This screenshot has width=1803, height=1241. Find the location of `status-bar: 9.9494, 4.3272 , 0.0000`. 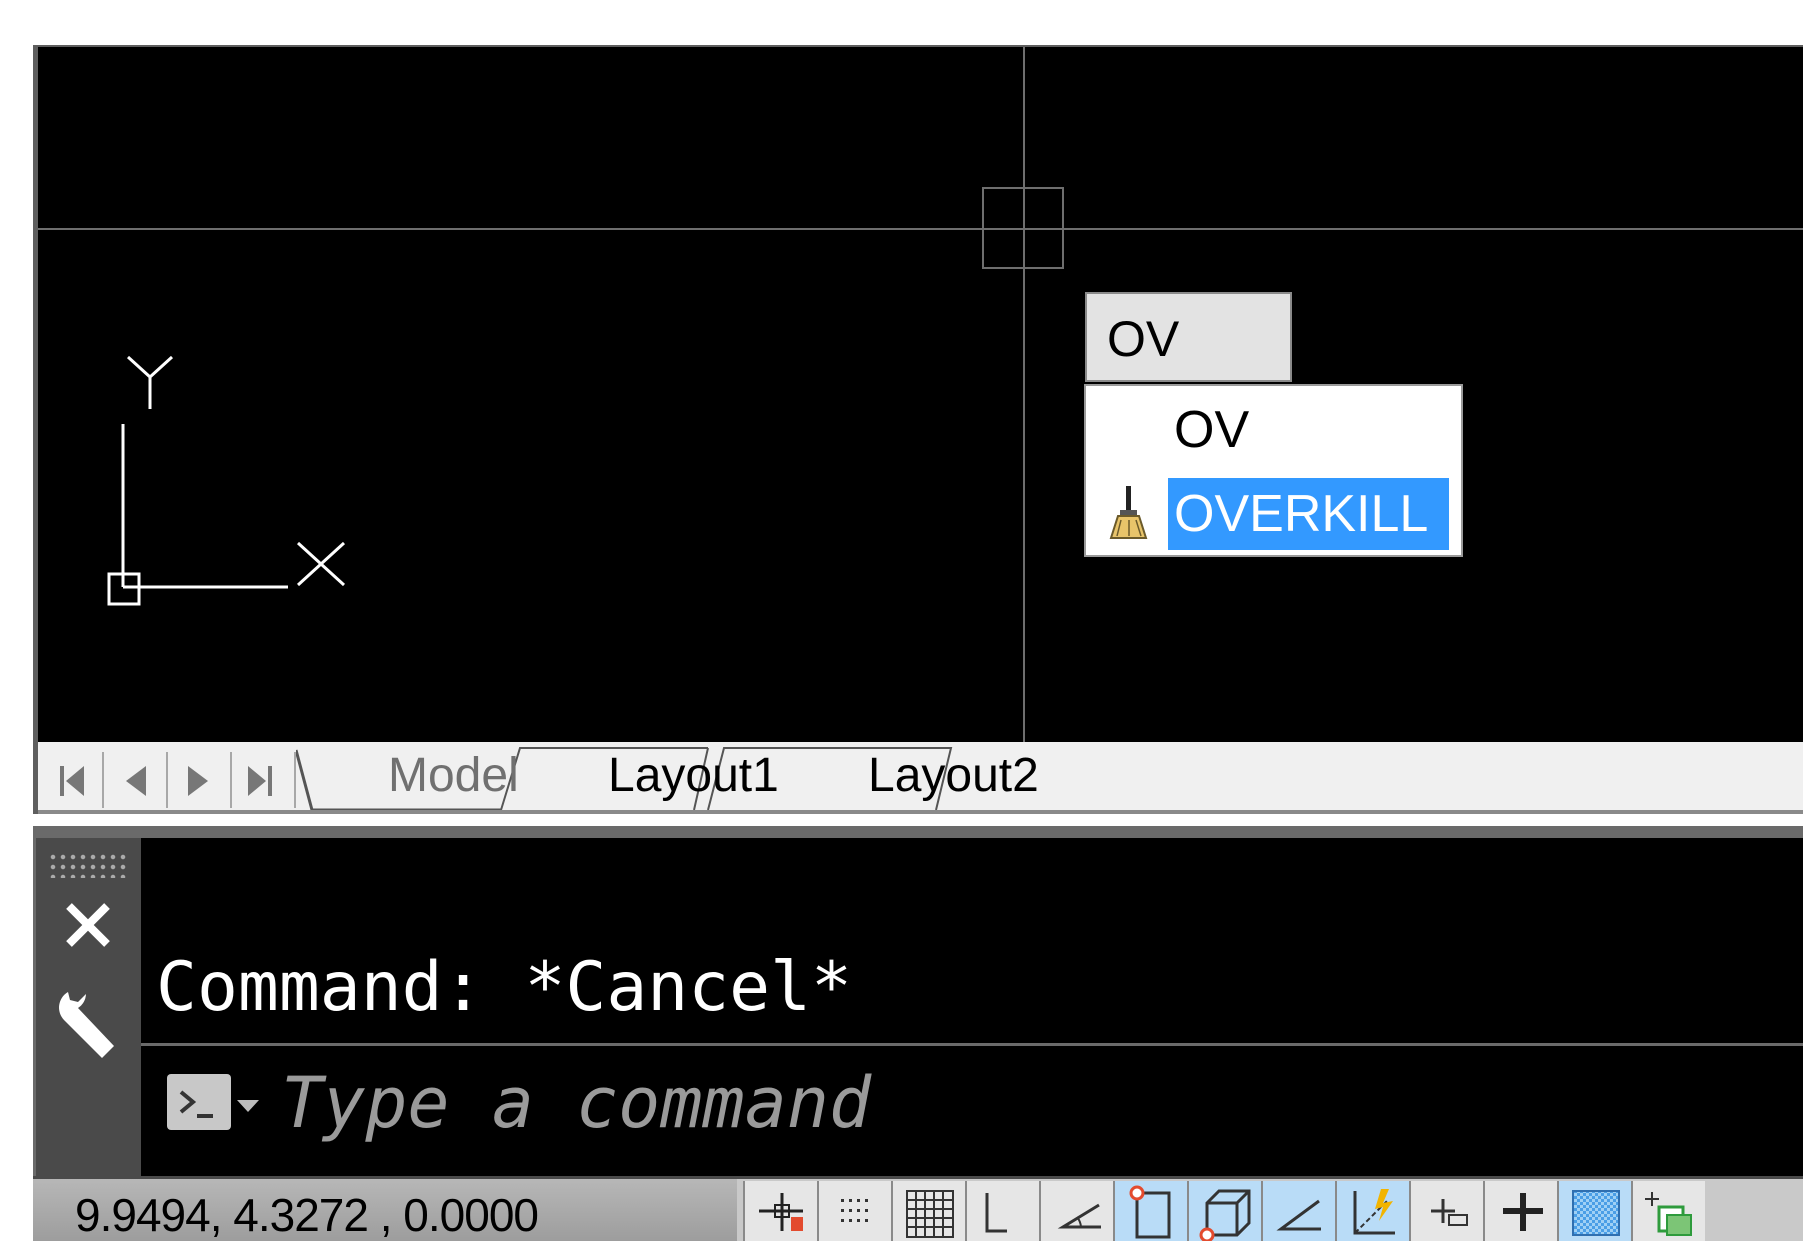

status-bar: 9.9494, 4.3272 , 0.0000 is located at coordinates (918, 1208).